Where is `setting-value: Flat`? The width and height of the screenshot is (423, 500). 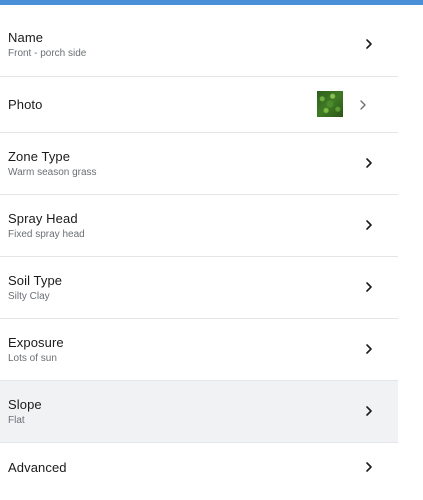 setting-value: Flat is located at coordinates (16, 420).